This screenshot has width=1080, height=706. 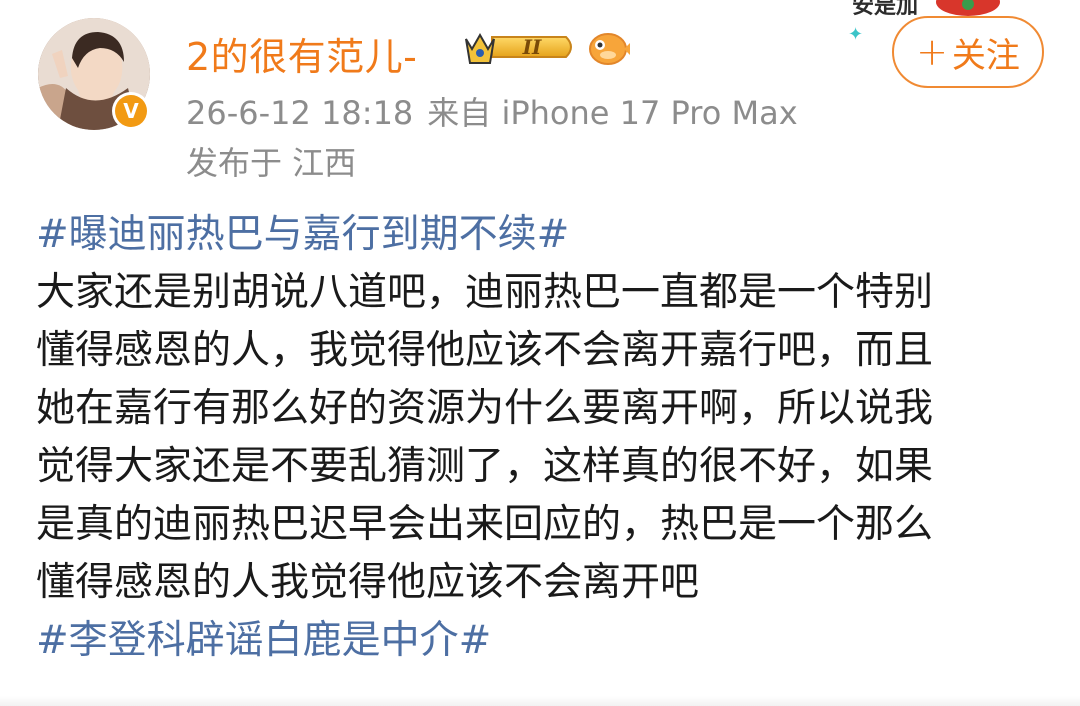 What do you see at coordinates (485, 466) in the screenshot?
I see `post-text-line: 觉得大家还是不要乱猜测了，这样真的很不好，如果` at bounding box center [485, 466].